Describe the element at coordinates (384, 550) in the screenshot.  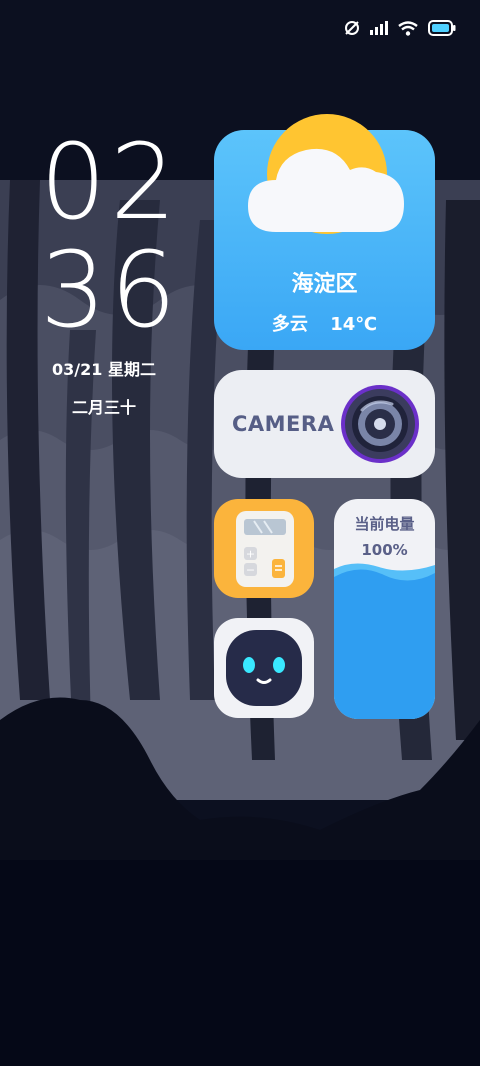
I see `battery-percent: 100%` at that location.